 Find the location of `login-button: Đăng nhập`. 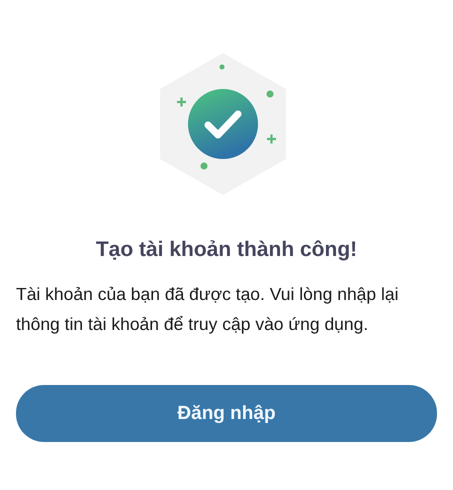

login-button: Đăng nhập is located at coordinates (226, 413).